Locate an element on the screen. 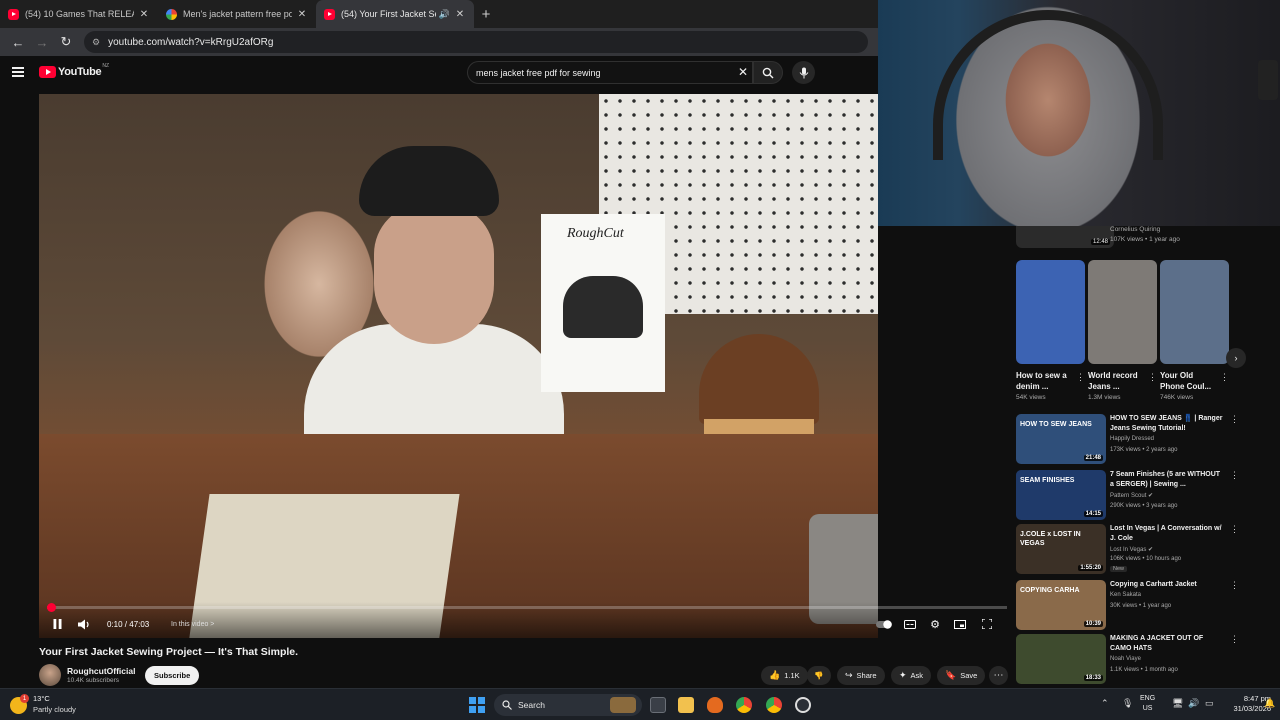 This screenshot has width=1280, height=720. file-explorer-icon is located at coordinates (686, 705).